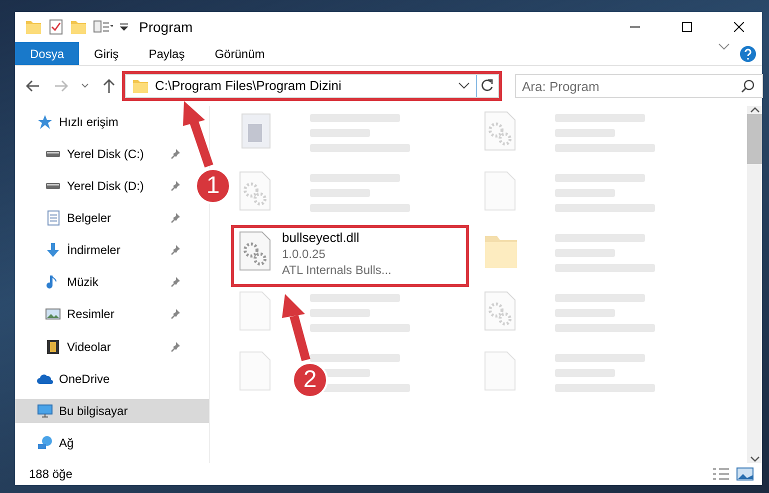 This screenshot has height=493, width=769. I want to click on nav-item: Ağ, so click(112, 442).